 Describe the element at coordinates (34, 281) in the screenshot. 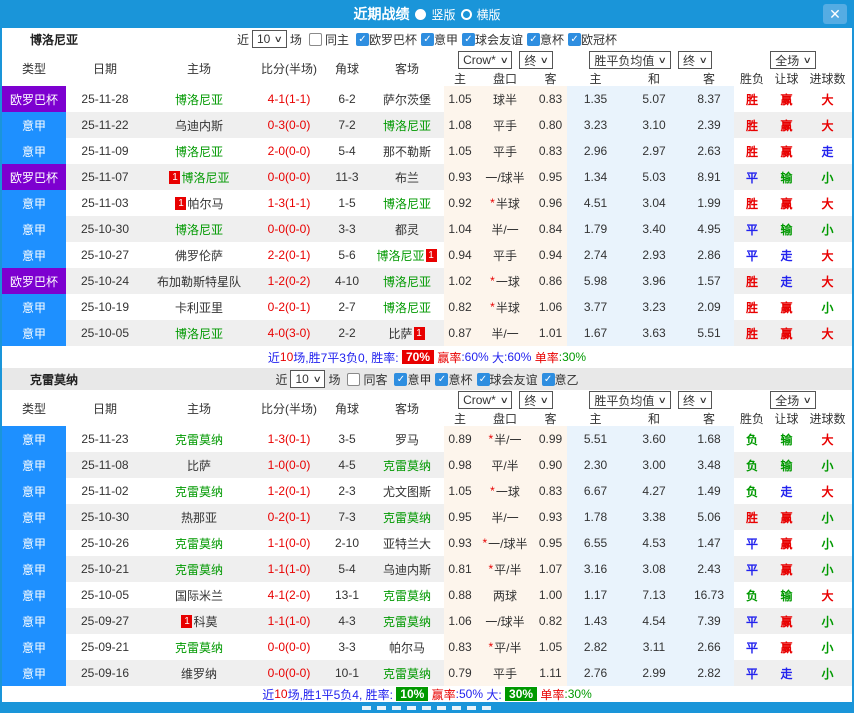

I see `league-type-cell: 欧罗巴杯` at that location.